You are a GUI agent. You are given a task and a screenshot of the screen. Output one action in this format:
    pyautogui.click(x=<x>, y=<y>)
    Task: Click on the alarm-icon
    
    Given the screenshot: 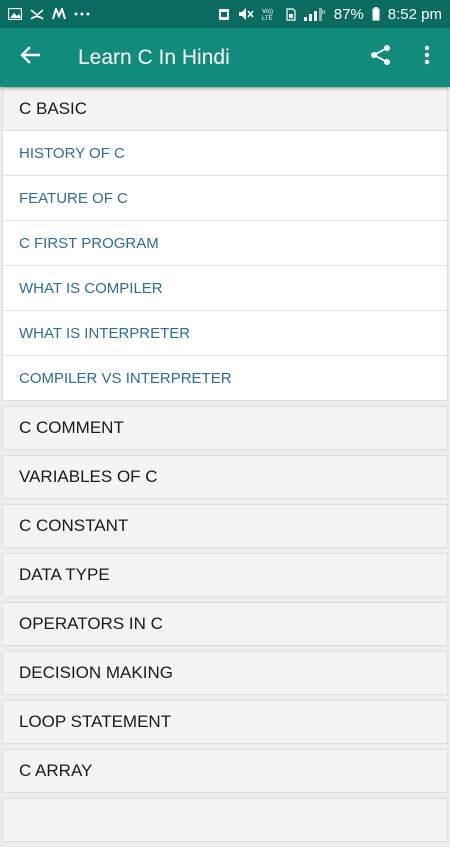 What is the action you would take?
    pyautogui.click(x=224, y=14)
    